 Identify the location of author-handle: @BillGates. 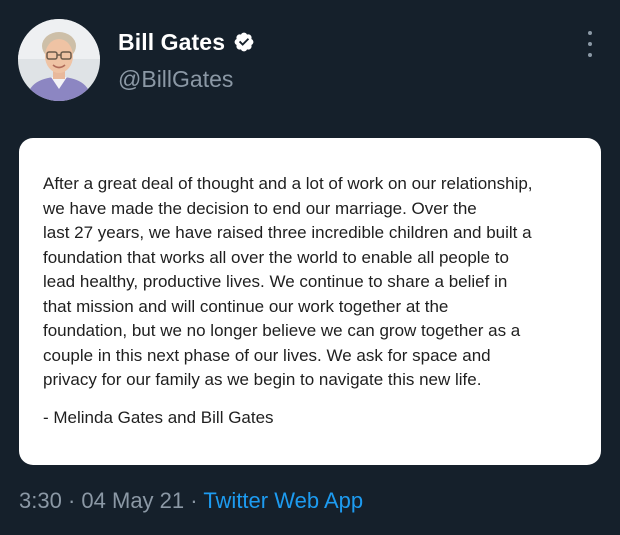
(175, 79).